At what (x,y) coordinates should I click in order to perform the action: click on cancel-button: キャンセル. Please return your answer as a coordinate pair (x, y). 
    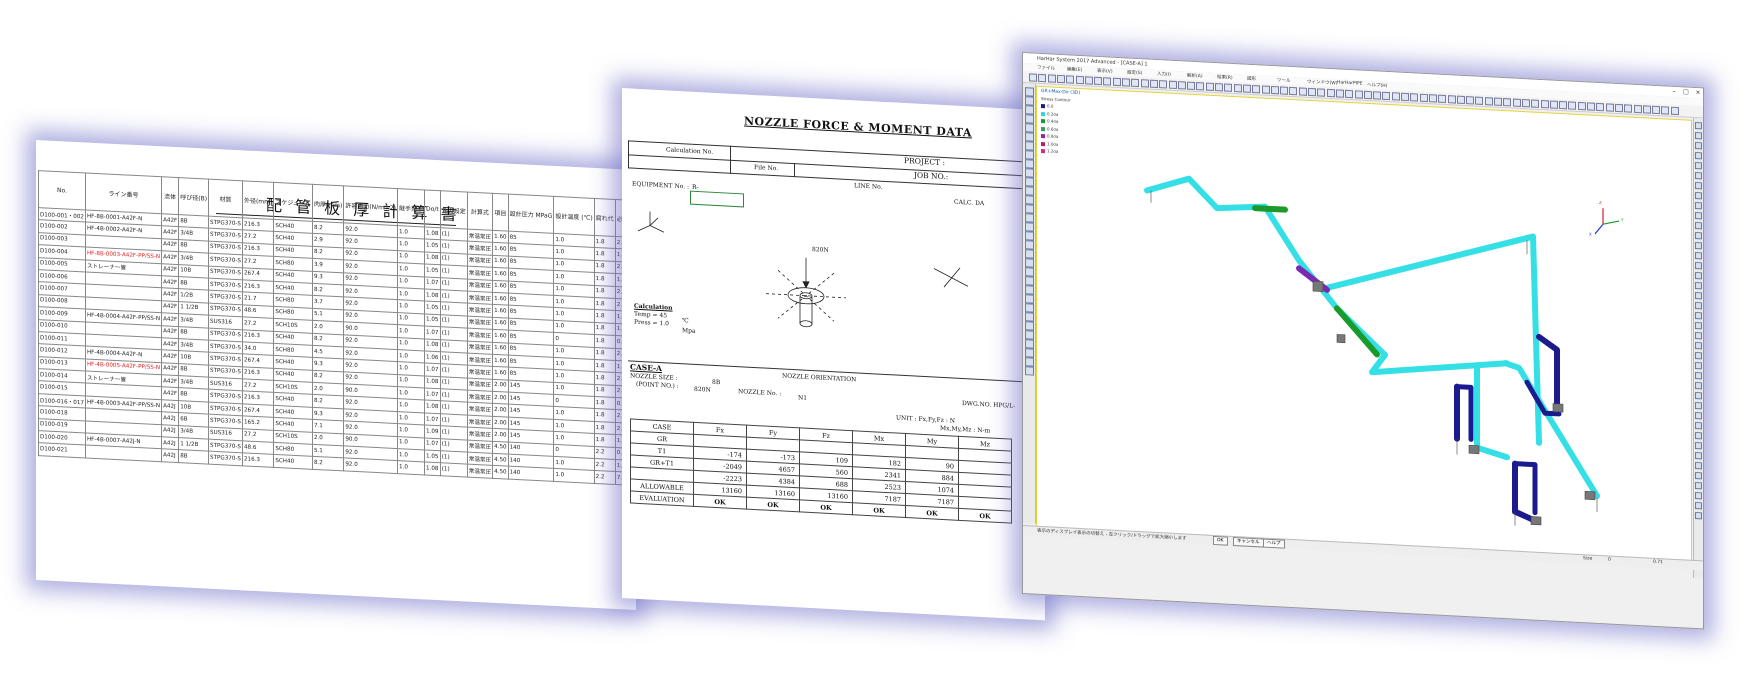
    Looking at the image, I should click on (1248, 542).